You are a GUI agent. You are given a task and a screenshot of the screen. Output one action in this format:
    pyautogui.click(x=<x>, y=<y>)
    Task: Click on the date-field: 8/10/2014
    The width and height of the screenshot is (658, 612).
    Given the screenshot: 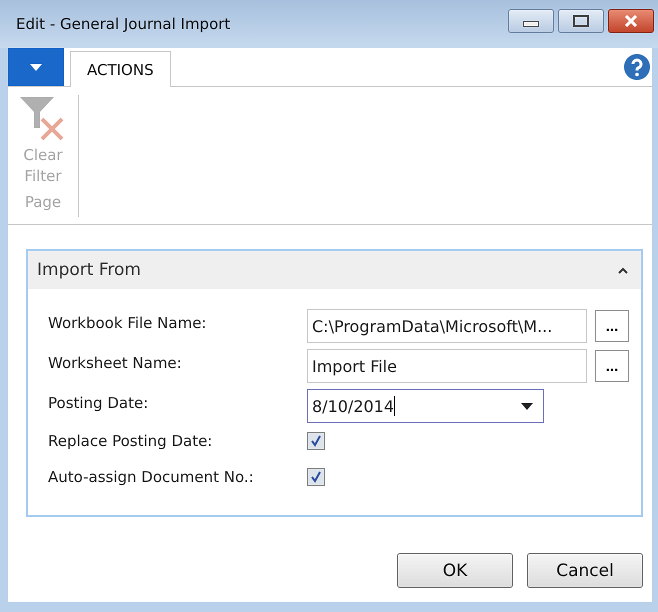 What is the action you would take?
    pyautogui.click(x=425, y=406)
    